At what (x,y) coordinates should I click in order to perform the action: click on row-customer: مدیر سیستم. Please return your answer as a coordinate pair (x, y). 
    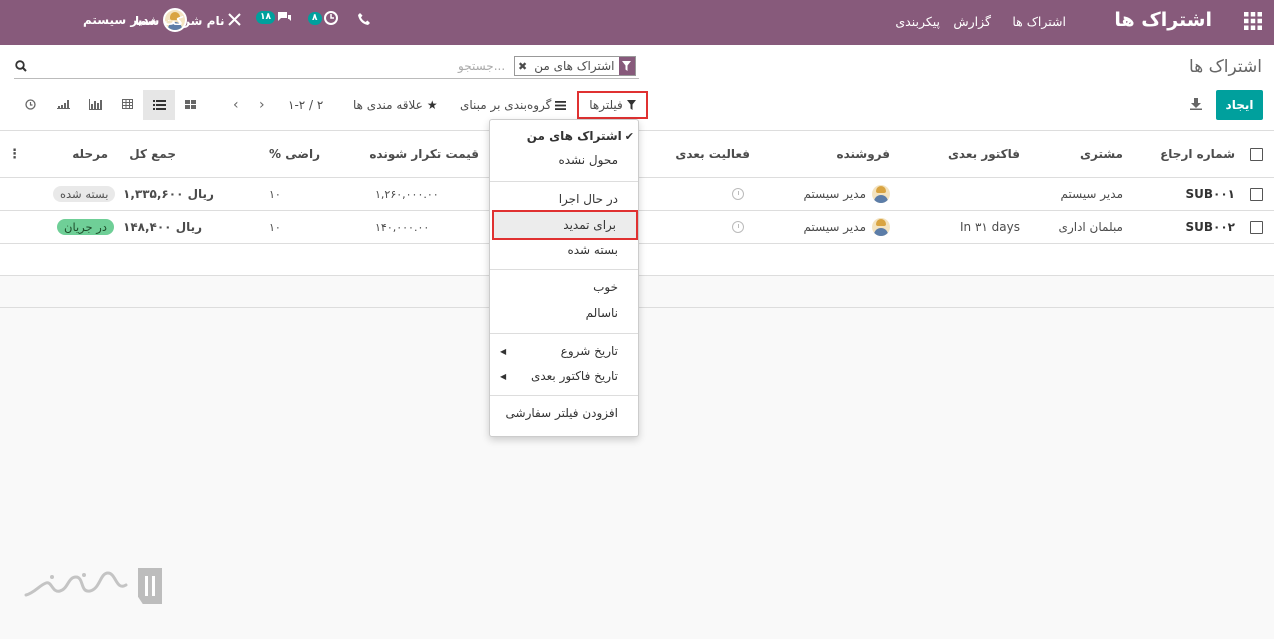
    Looking at the image, I should click on (1092, 194).